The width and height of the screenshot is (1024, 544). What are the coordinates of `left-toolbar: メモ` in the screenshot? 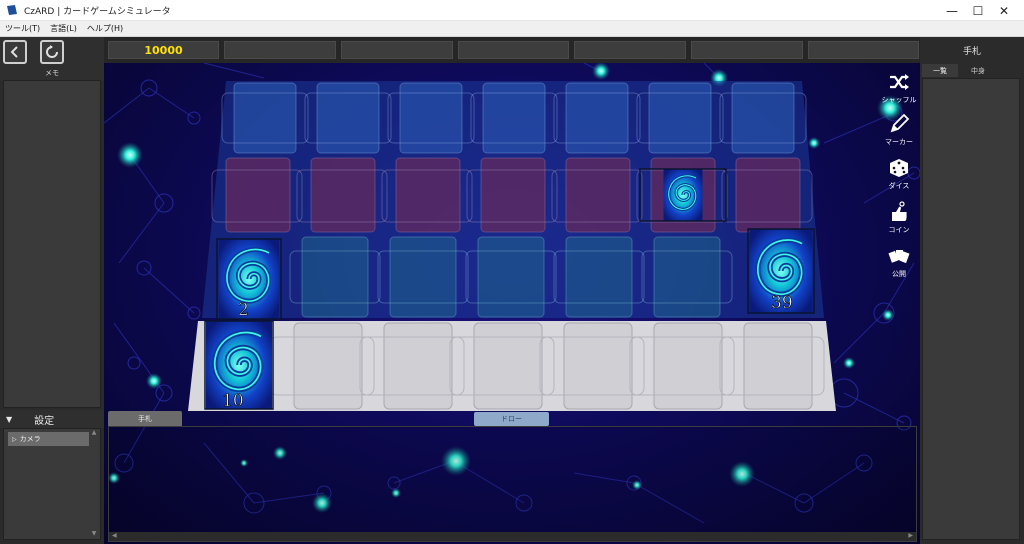 It's located at (52, 59).